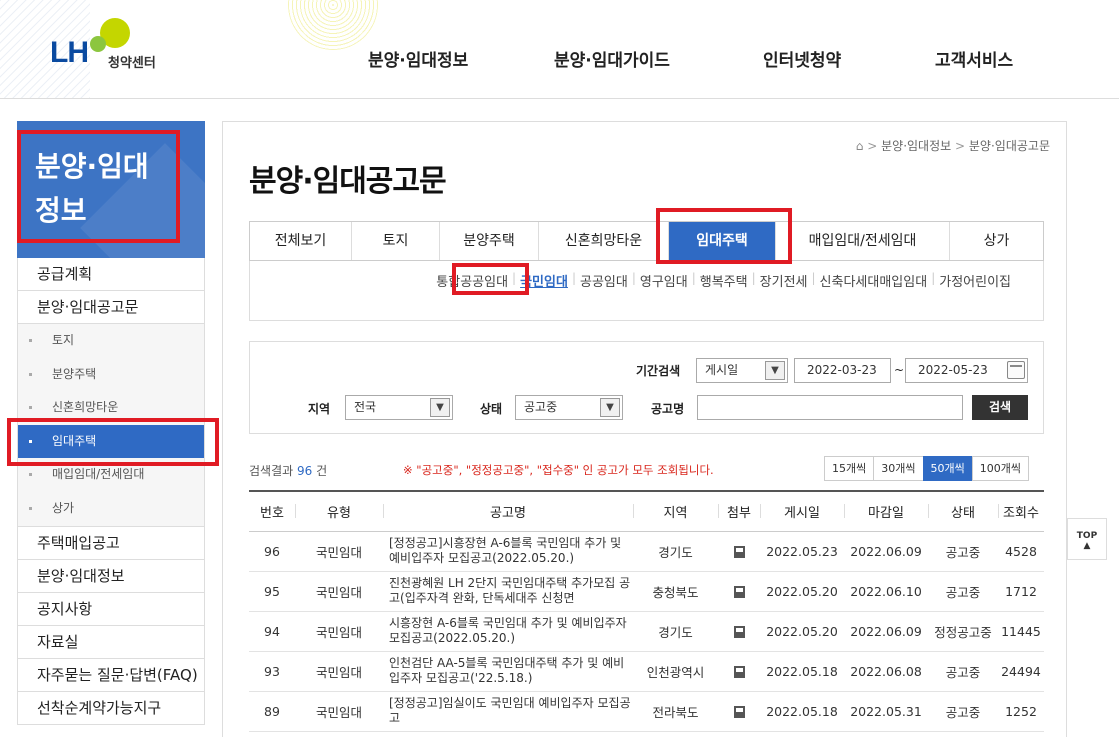 Image resolution: width=1119 pixels, height=737 pixels. What do you see at coordinates (849, 468) in the screenshot?
I see `page-size-15: 15개씩` at bounding box center [849, 468].